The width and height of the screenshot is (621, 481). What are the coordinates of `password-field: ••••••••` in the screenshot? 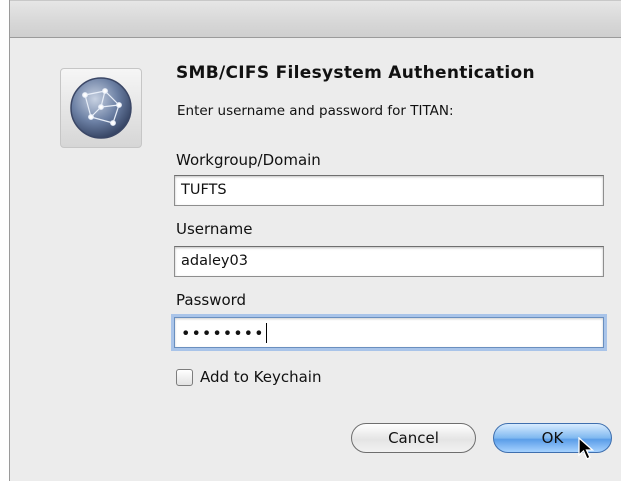 It's located at (389, 332).